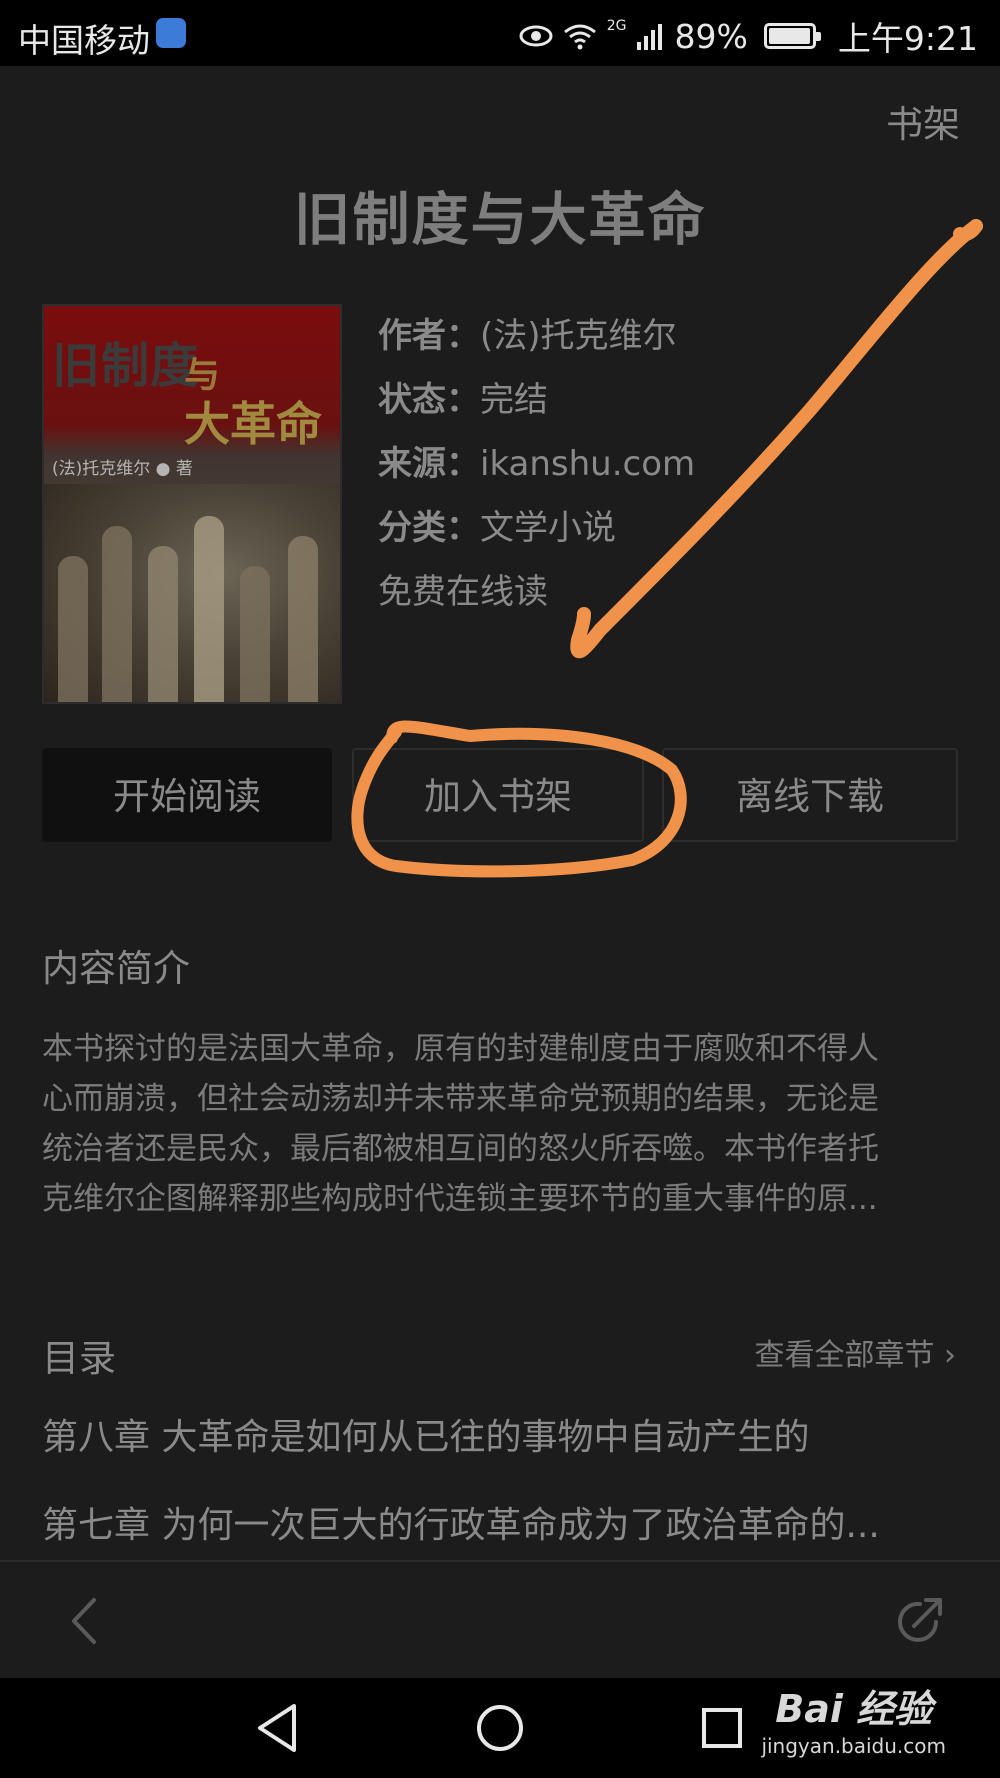  Describe the element at coordinates (84, 40) in the screenshot. I see `carrier-name: 中国移动` at that location.